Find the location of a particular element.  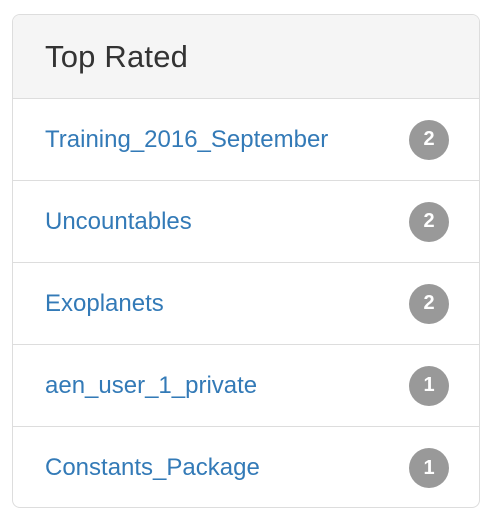

list-item: Uncountables 2 is located at coordinates (246, 222).